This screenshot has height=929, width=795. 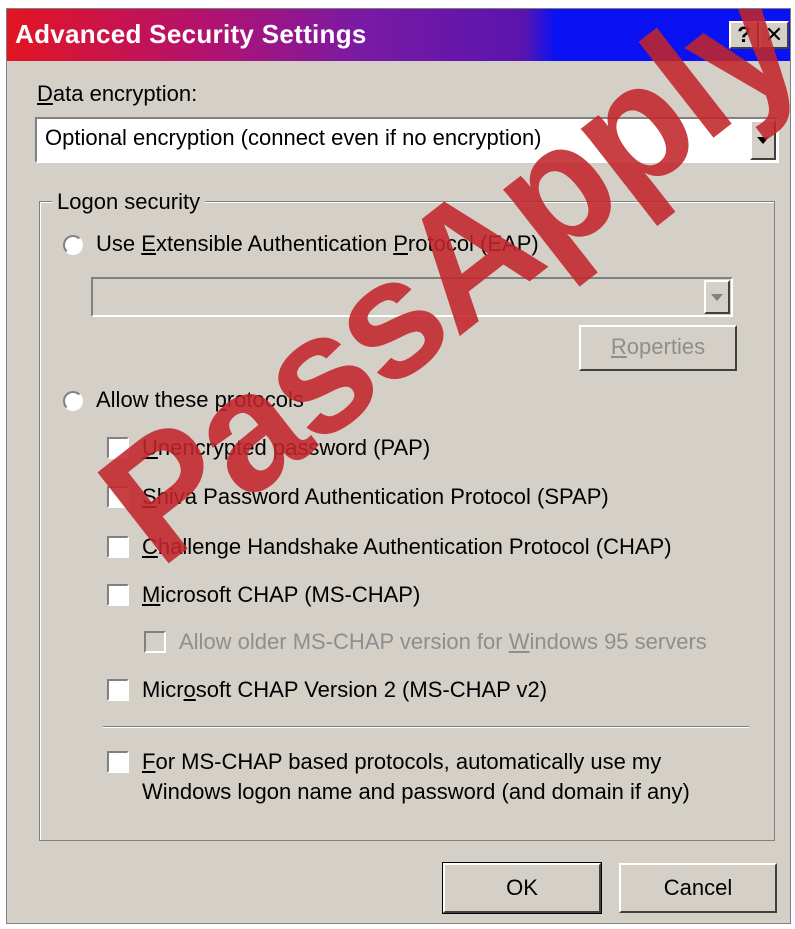 What do you see at coordinates (118, 690) in the screenshot?
I see `ms-chap-v2-checkbox` at bounding box center [118, 690].